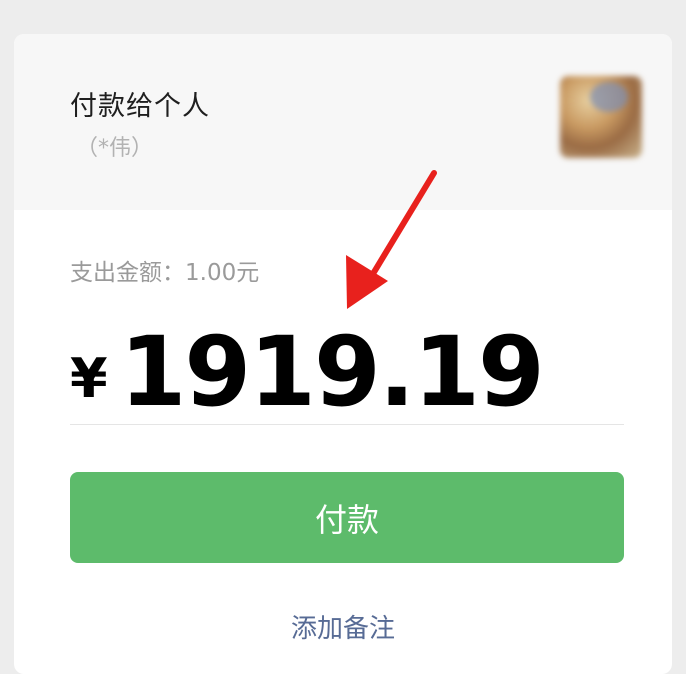 The image size is (686, 674). What do you see at coordinates (115, 148) in the screenshot?
I see `payee-name: （*伟）` at bounding box center [115, 148].